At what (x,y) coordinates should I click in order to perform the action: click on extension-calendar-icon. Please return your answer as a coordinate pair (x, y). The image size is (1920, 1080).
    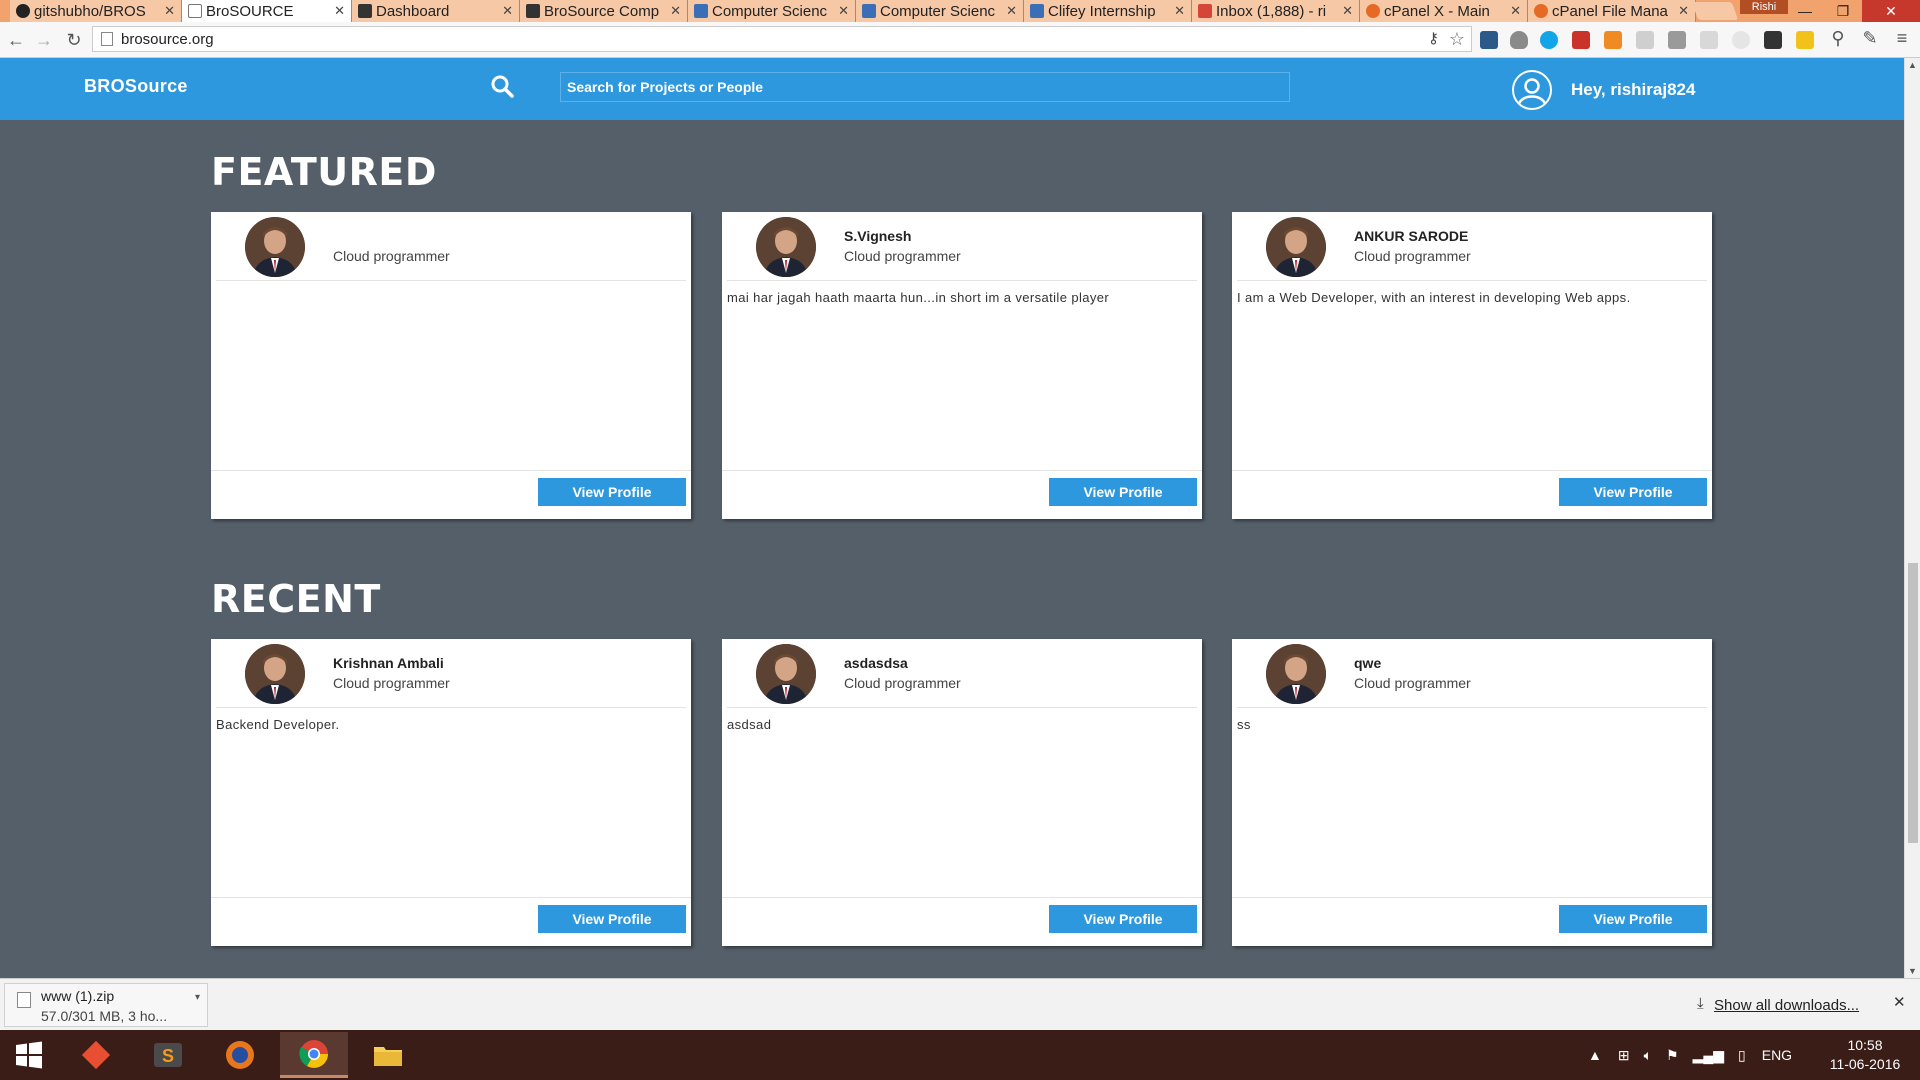
    Looking at the image, I should click on (1489, 40).